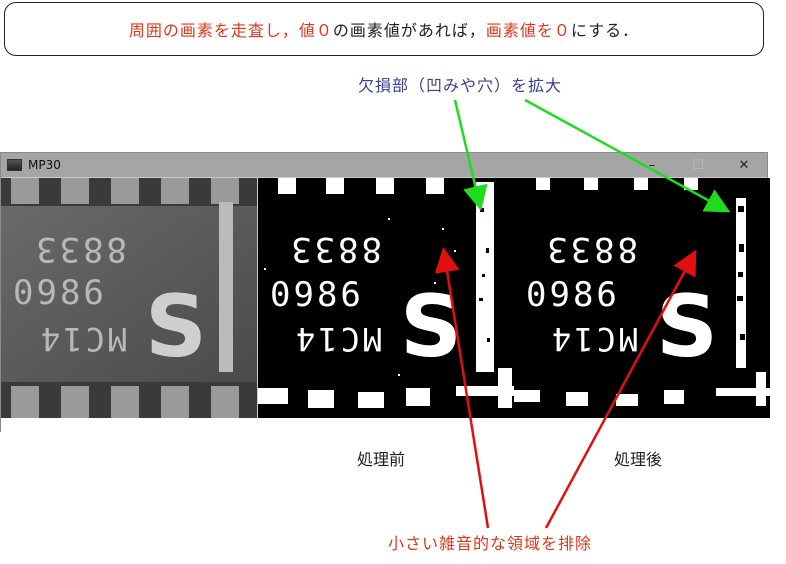 The height and width of the screenshot is (564, 786). I want to click on window-titlebar: MP30 – ☐ ✕, so click(384, 165).